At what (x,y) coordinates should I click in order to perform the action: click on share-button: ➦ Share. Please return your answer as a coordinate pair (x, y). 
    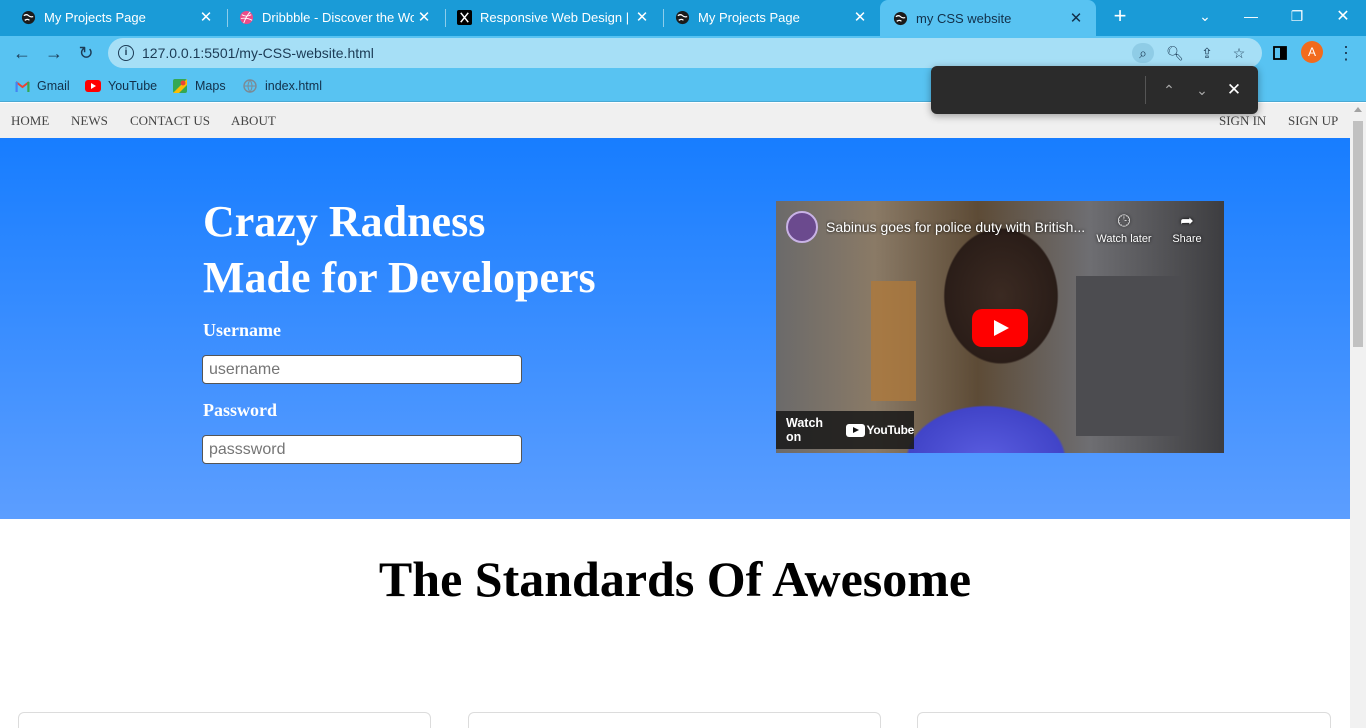
    Looking at the image, I should click on (1187, 228).